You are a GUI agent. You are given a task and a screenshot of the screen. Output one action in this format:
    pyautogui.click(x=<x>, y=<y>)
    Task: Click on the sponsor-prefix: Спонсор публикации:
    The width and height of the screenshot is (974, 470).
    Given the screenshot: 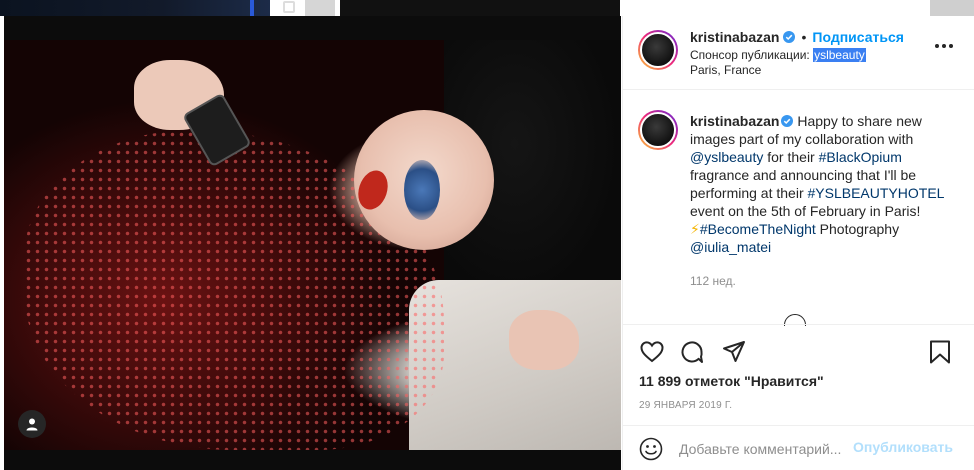 What is the action you would take?
    pyautogui.click(x=752, y=55)
    